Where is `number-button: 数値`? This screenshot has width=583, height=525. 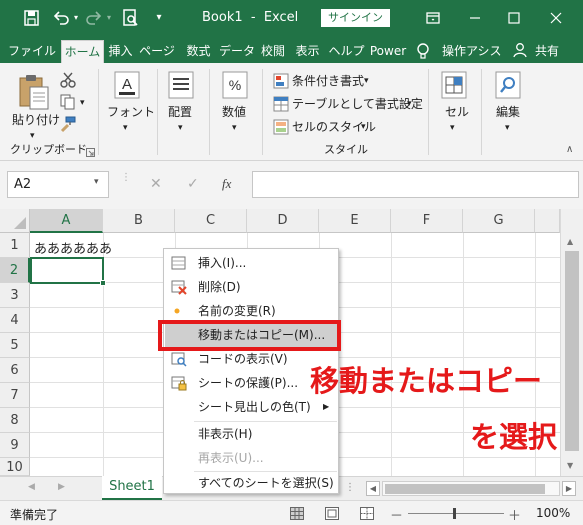
number-button: 数値 is located at coordinates (234, 112).